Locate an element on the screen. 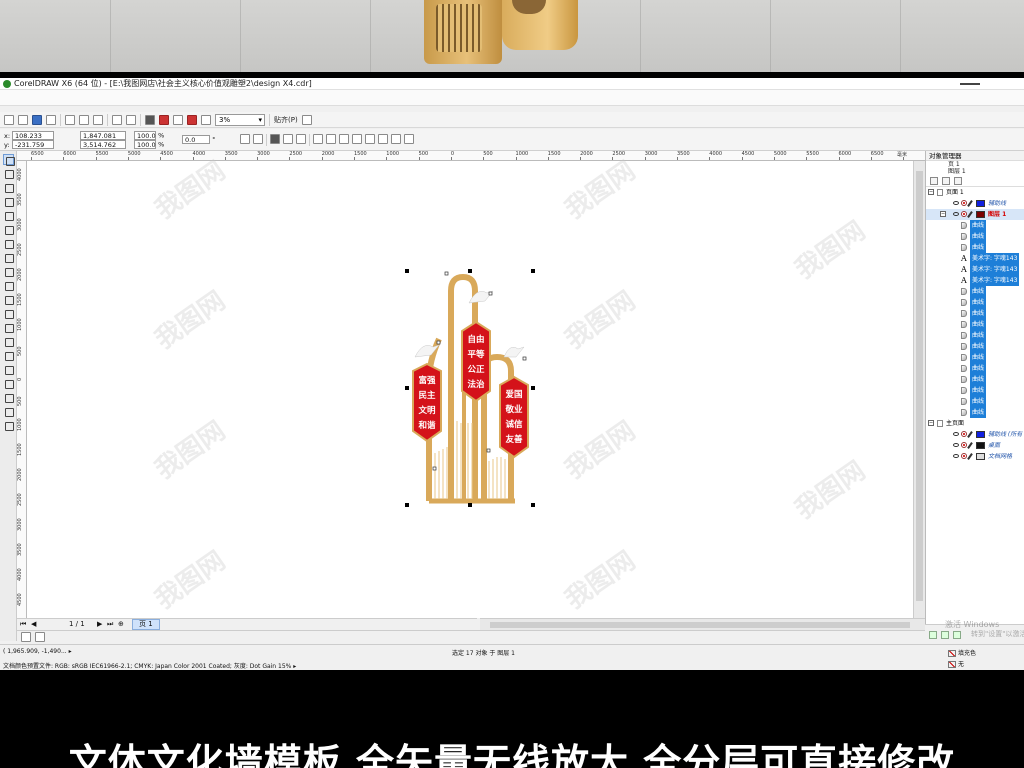 The width and height of the screenshot is (1024, 768). app-launcher-icon is located at coordinates (206, 119).